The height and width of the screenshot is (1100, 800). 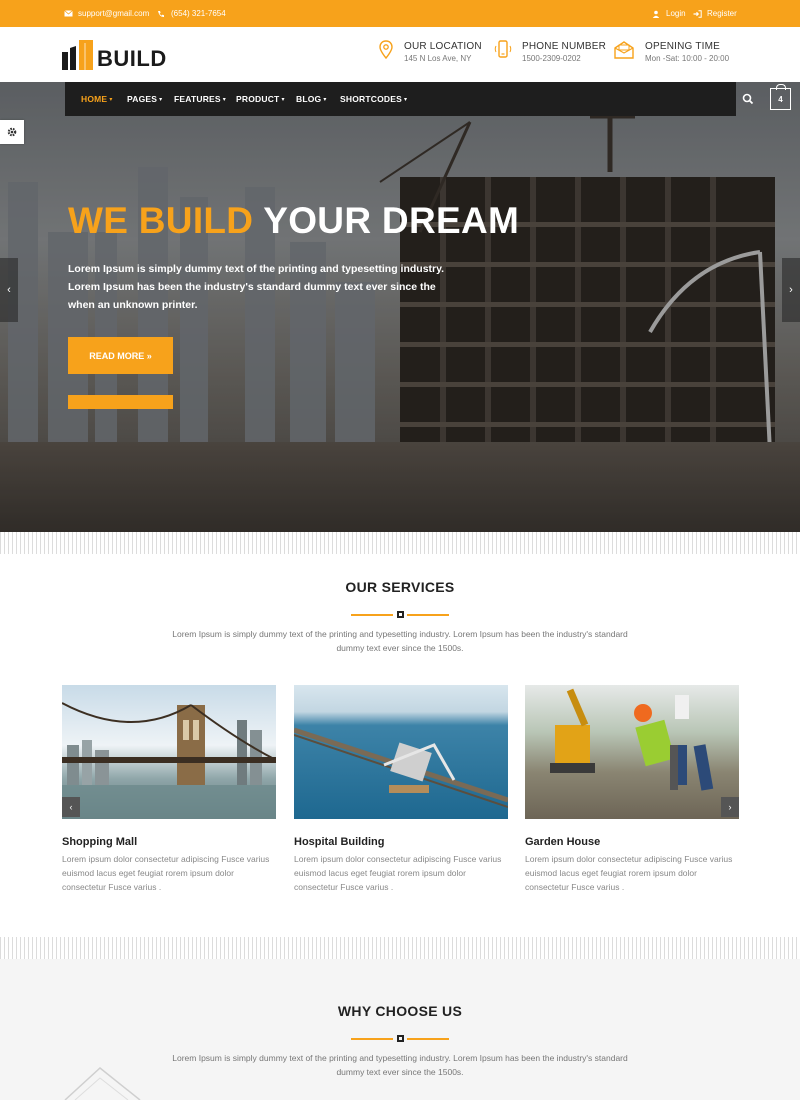 I want to click on hero-title-highlight: WE BUILD, so click(x=161, y=220).